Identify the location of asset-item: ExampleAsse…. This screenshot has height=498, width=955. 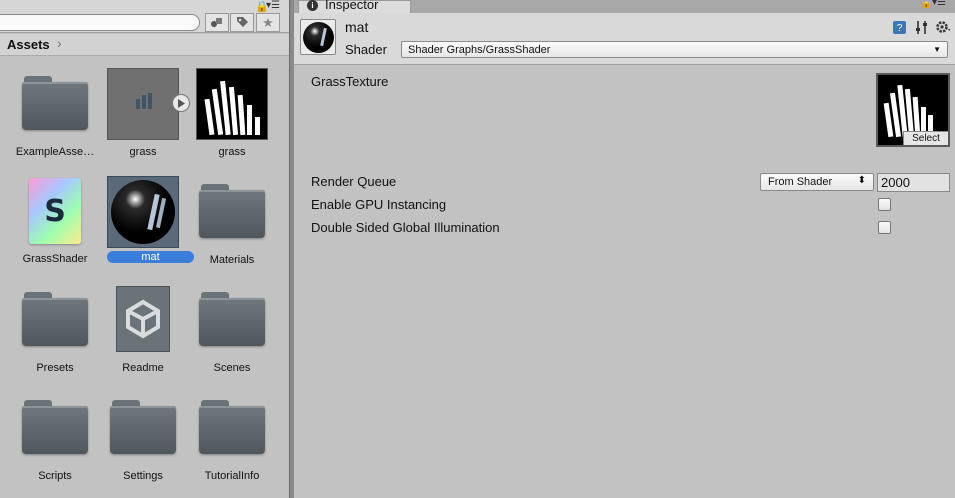
(55, 117).